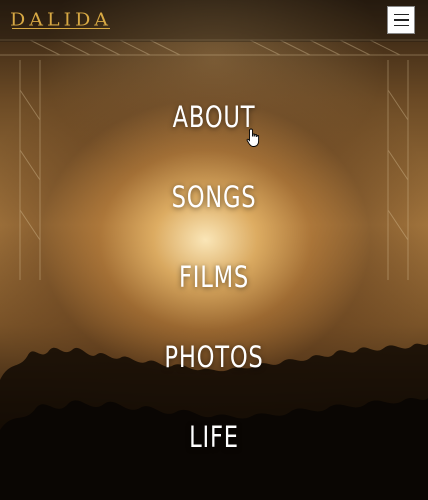 Image resolution: width=428 pixels, height=500 pixels. What do you see at coordinates (214, 437) in the screenshot?
I see `nav-item-life: LIFE` at bounding box center [214, 437].